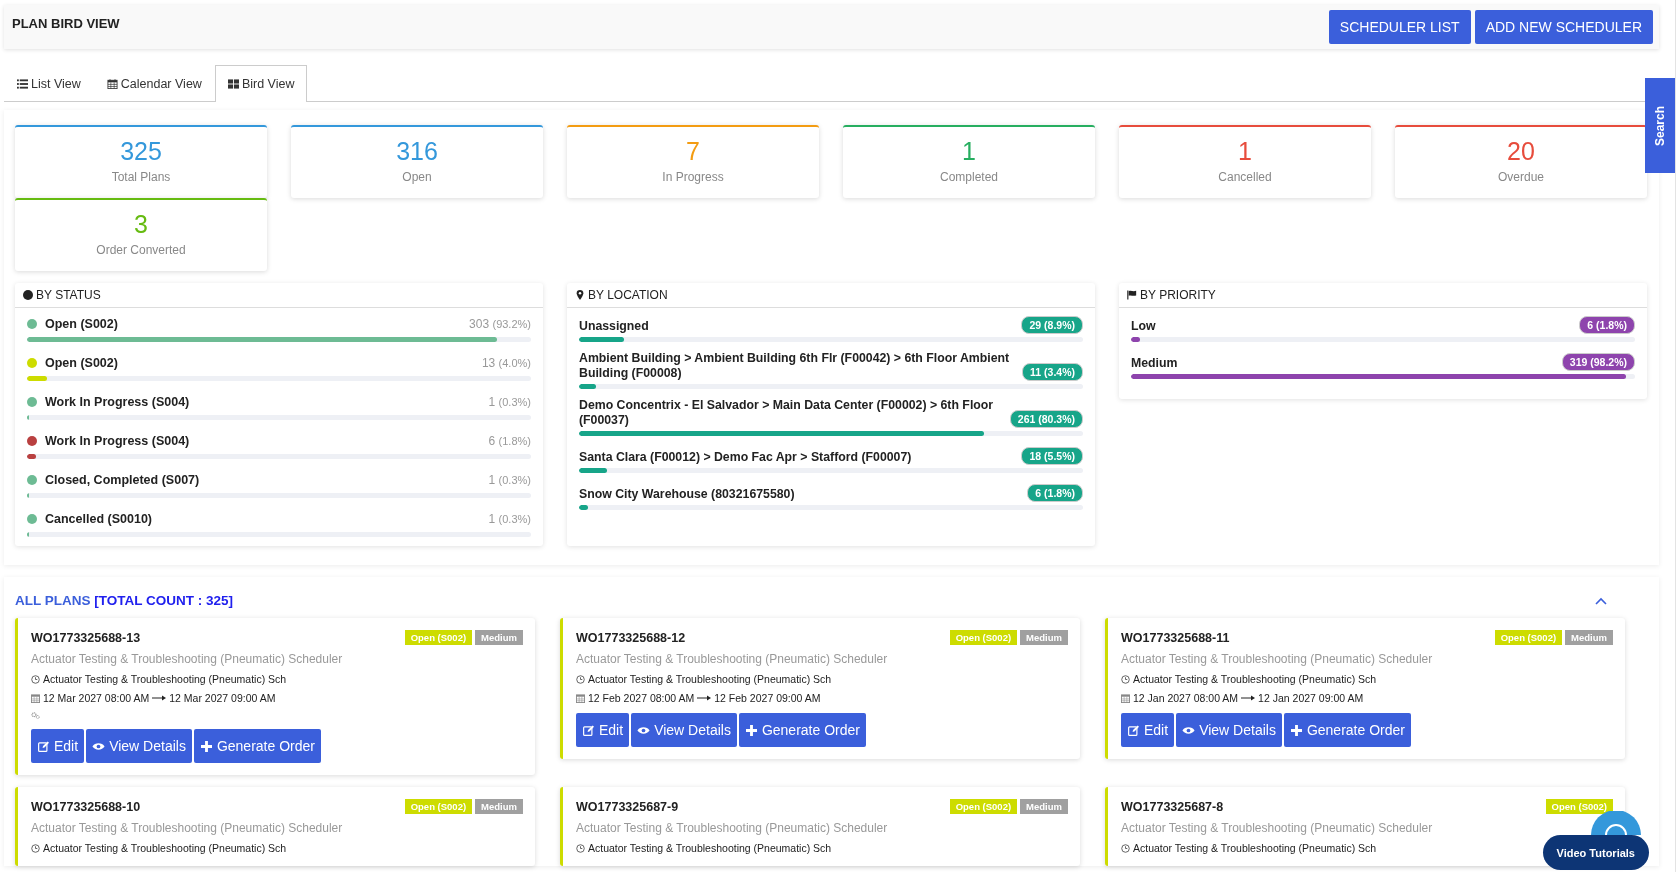  What do you see at coordinates (222, 698) in the screenshot?
I see `end-date: 12 Mar 2027 09:00 AM` at bounding box center [222, 698].